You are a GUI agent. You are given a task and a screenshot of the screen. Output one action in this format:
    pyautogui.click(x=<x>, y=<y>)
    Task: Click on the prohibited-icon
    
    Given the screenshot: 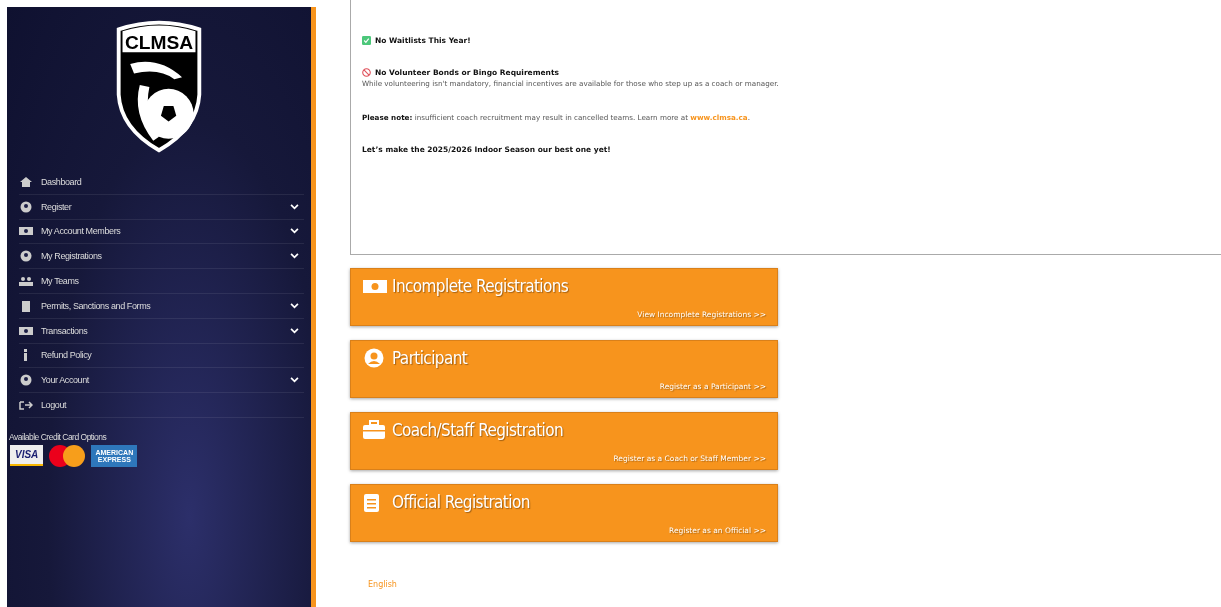 What is the action you would take?
    pyautogui.click(x=366, y=72)
    